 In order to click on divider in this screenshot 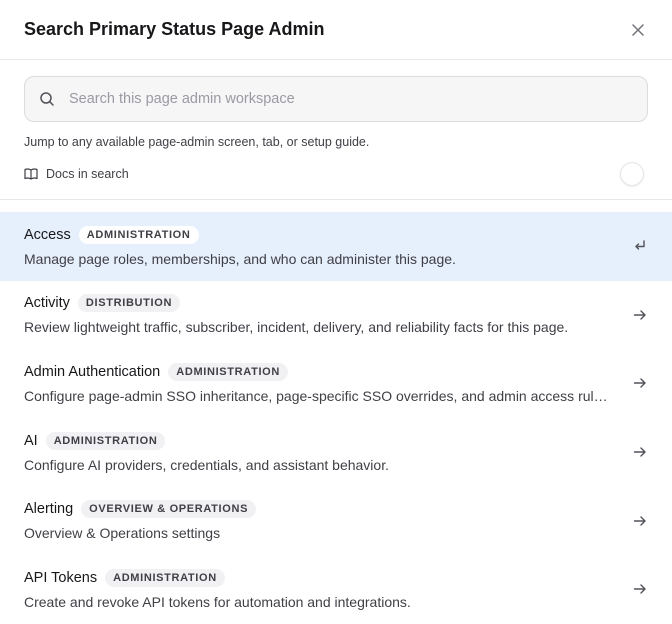, I will do `click(336, 199)`.